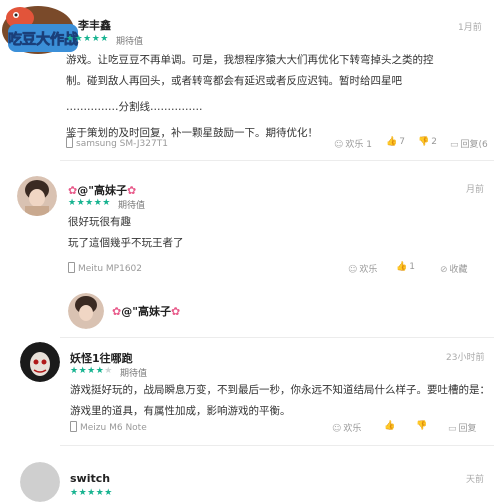  Describe the element at coordinates (277, 311) in the screenshot. I see `reply-preview: ✿@"高妹子✿` at that location.